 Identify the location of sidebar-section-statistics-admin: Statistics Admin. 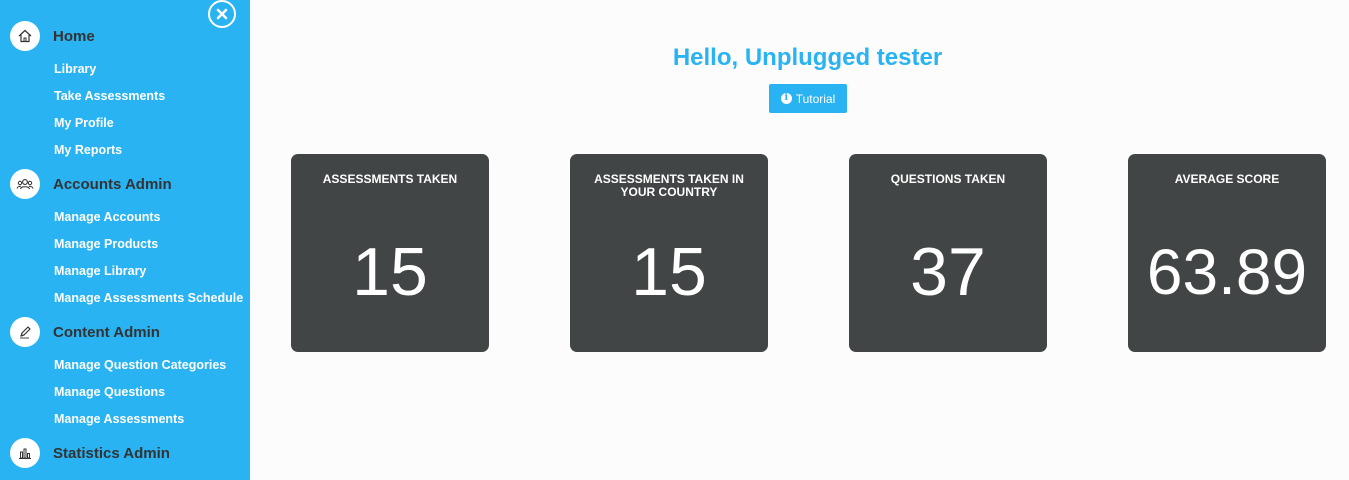
(125, 453).